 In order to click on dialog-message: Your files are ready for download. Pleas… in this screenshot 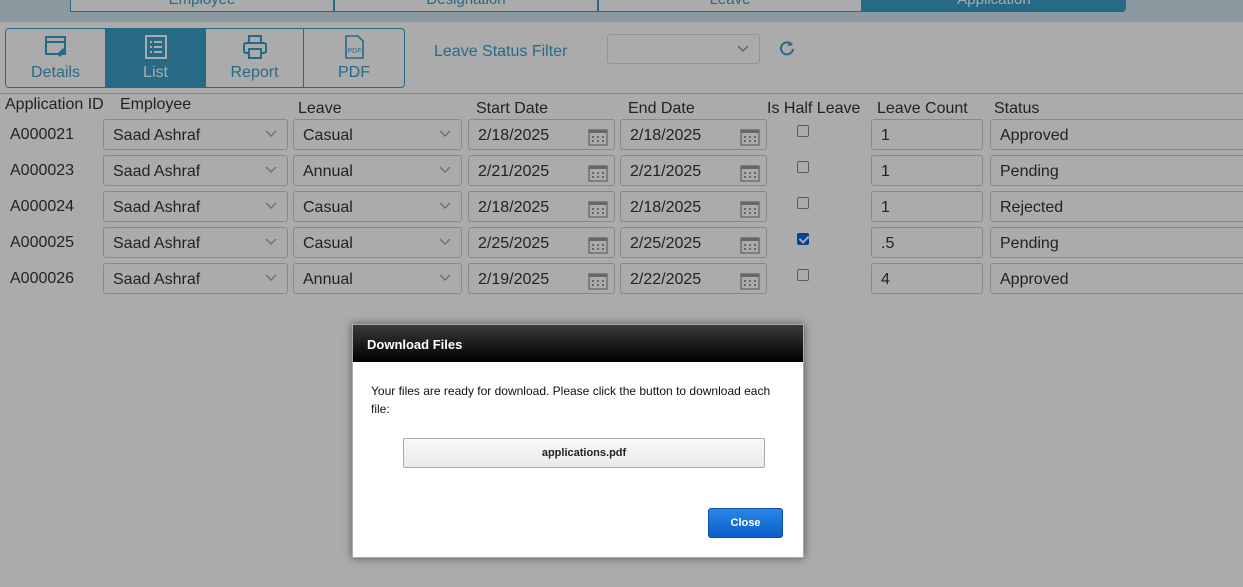, I will do `click(571, 400)`.